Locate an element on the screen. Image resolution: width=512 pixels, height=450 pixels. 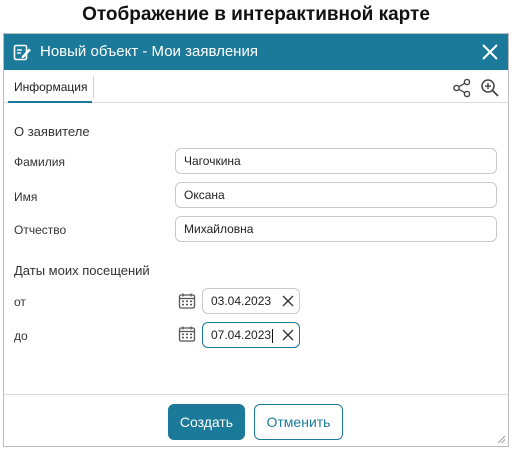
caption: Отображение в интерактивной карте is located at coordinates (256, 14).